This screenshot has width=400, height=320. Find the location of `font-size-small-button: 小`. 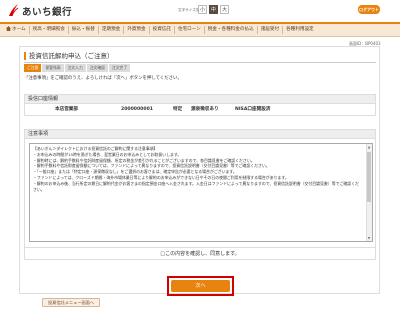

font-size-small-button: 小 is located at coordinates (202, 9).